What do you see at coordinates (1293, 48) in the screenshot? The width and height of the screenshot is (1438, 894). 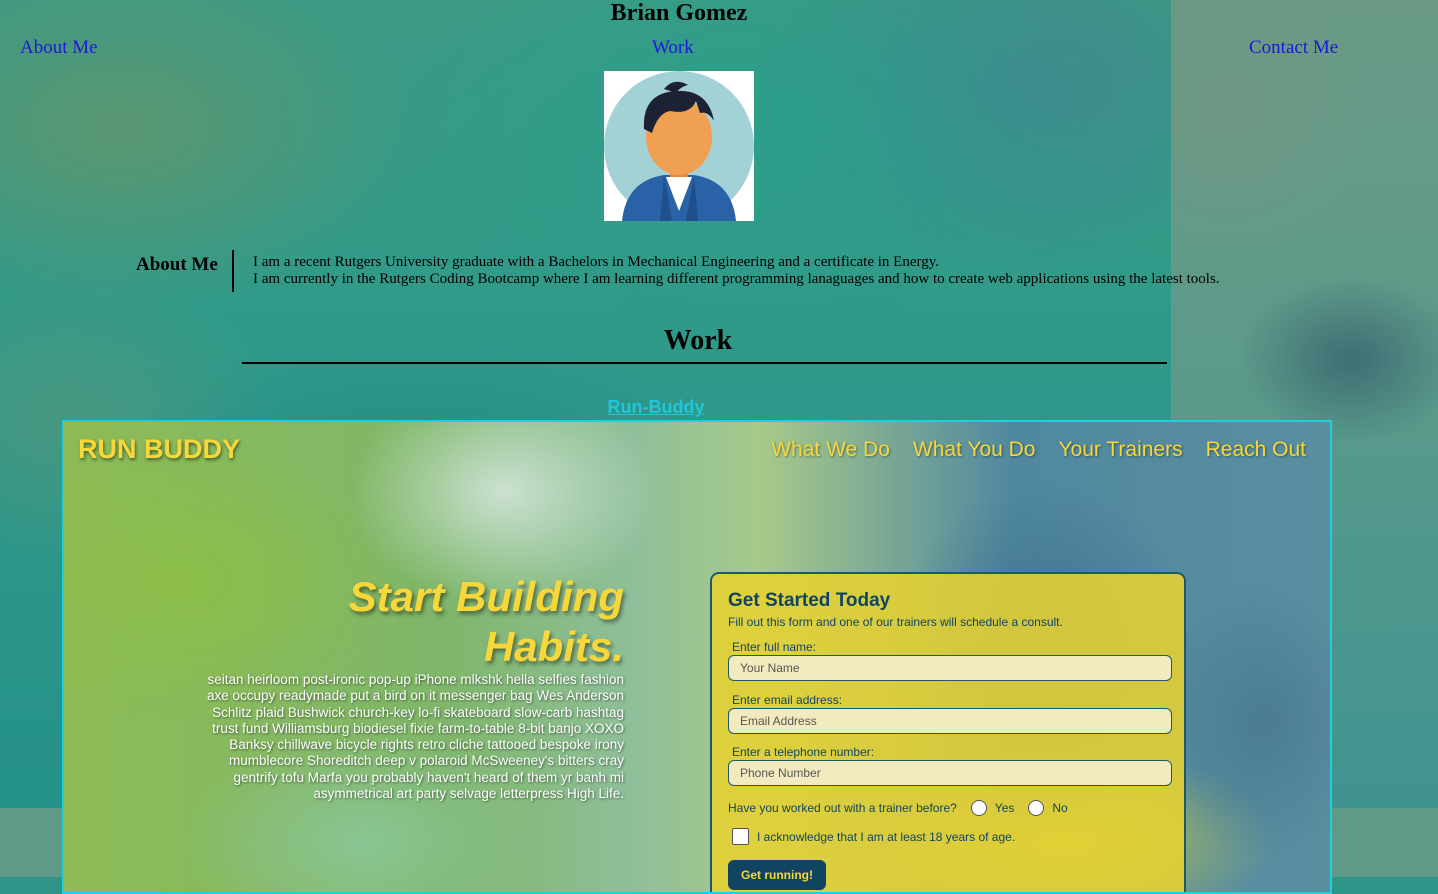 I see `nav-link-contact: Contact Me` at bounding box center [1293, 48].